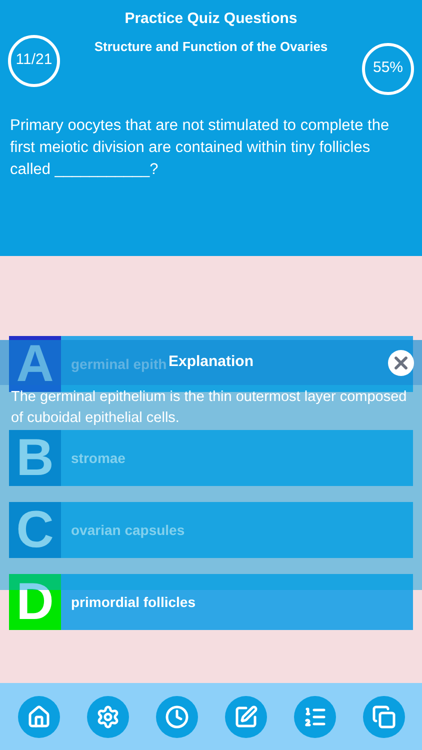 The height and width of the screenshot is (750, 422). I want to click on copy-icon, so click(384, 716).